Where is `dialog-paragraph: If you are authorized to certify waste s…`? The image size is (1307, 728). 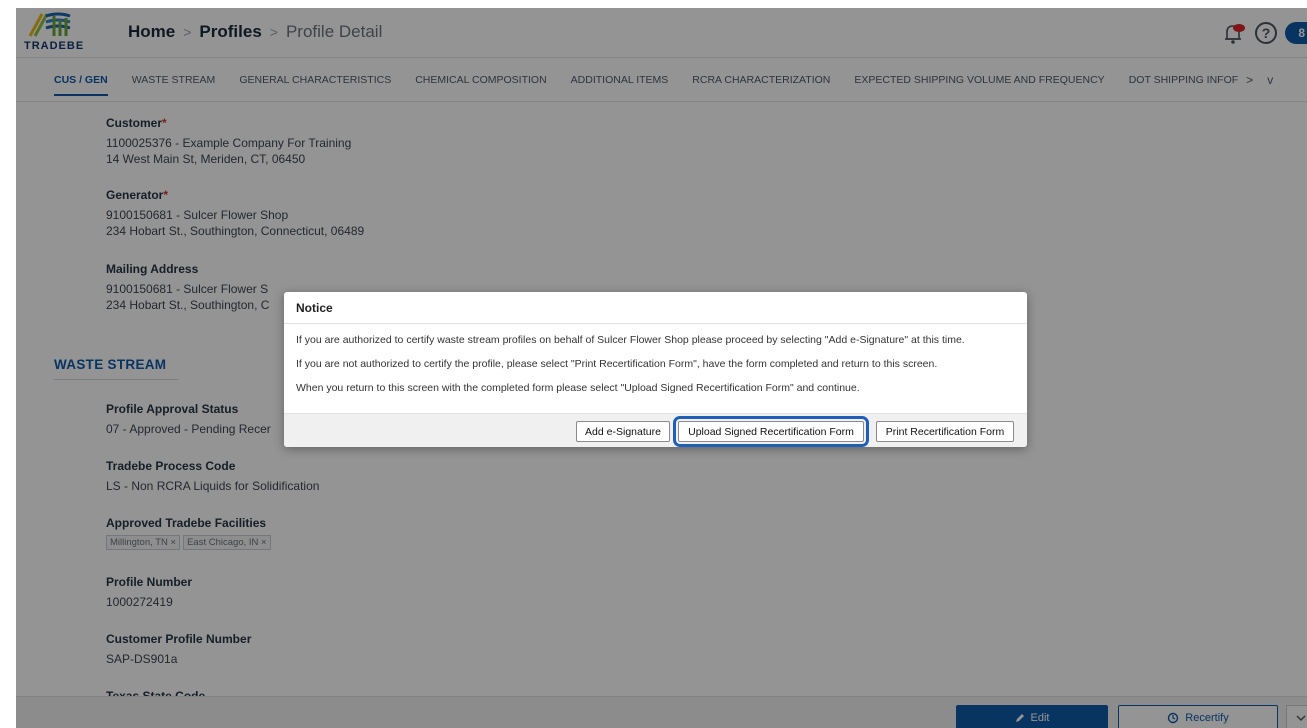
dialog-paragraph: If you are authorized to certify waste s… is located at coordinates (630, 340).